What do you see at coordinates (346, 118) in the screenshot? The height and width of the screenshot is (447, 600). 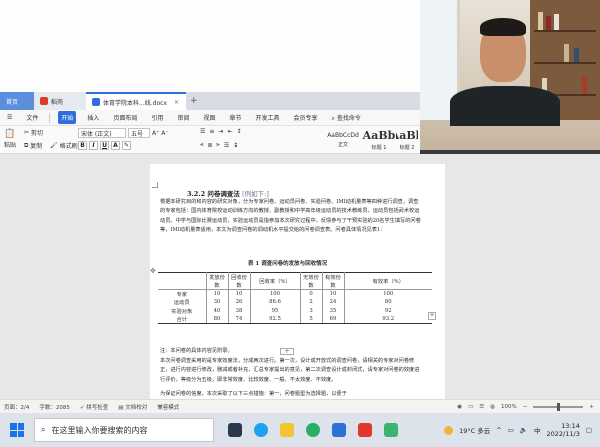 I see `search-command: ⌕ 查找命令` at bounding box center [346, 118].